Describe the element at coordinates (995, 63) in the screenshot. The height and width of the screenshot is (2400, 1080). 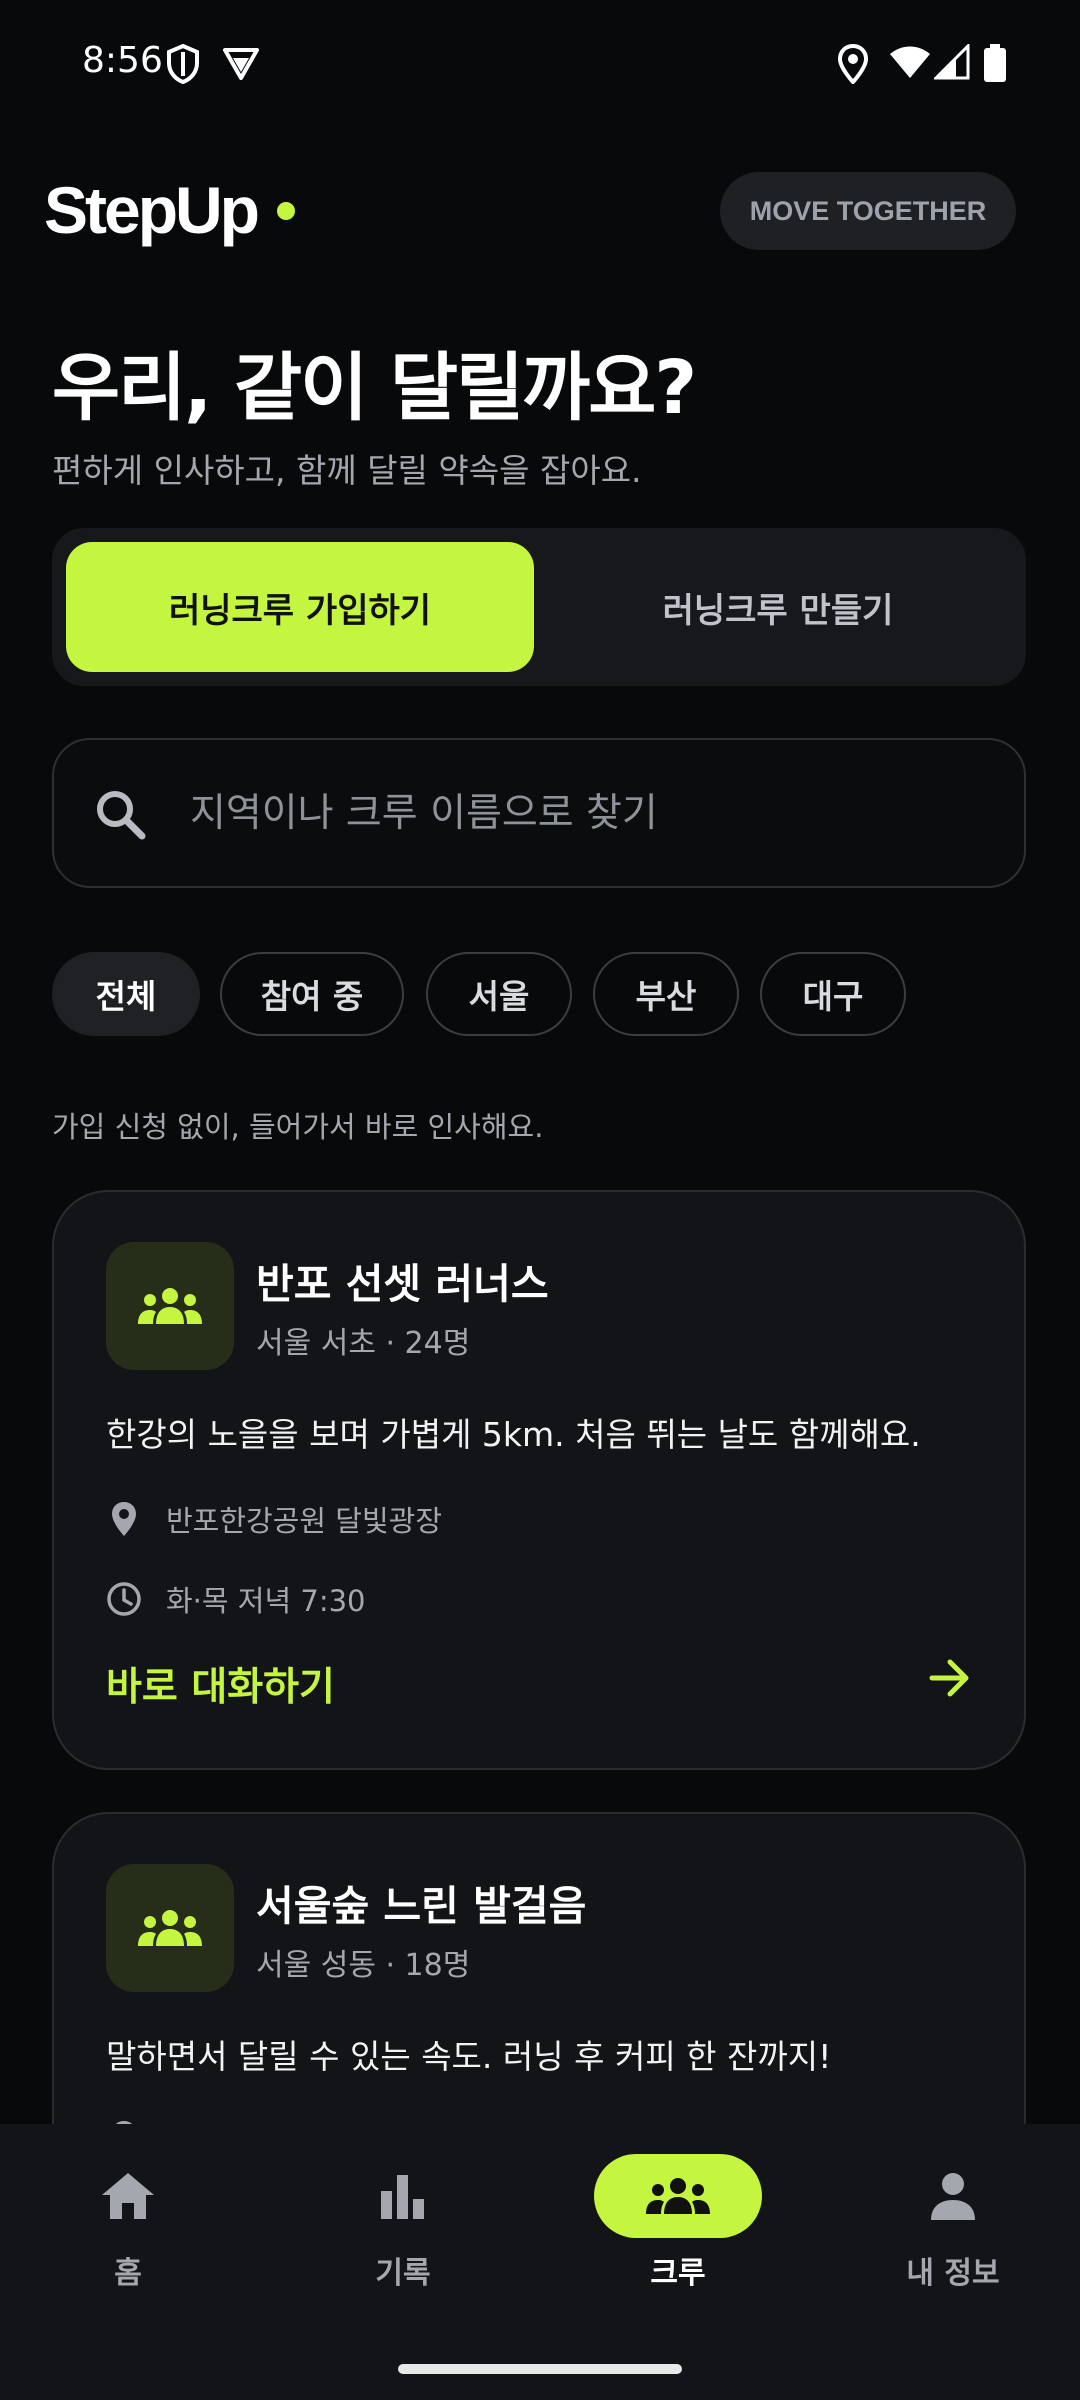
I see `battery-icon` at that location.